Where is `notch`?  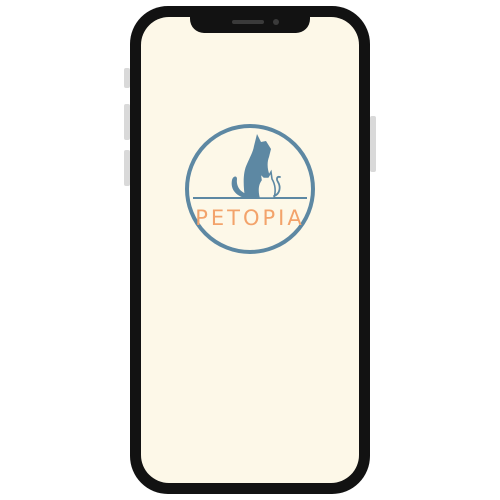 notch is located at coordinates (250, 25).